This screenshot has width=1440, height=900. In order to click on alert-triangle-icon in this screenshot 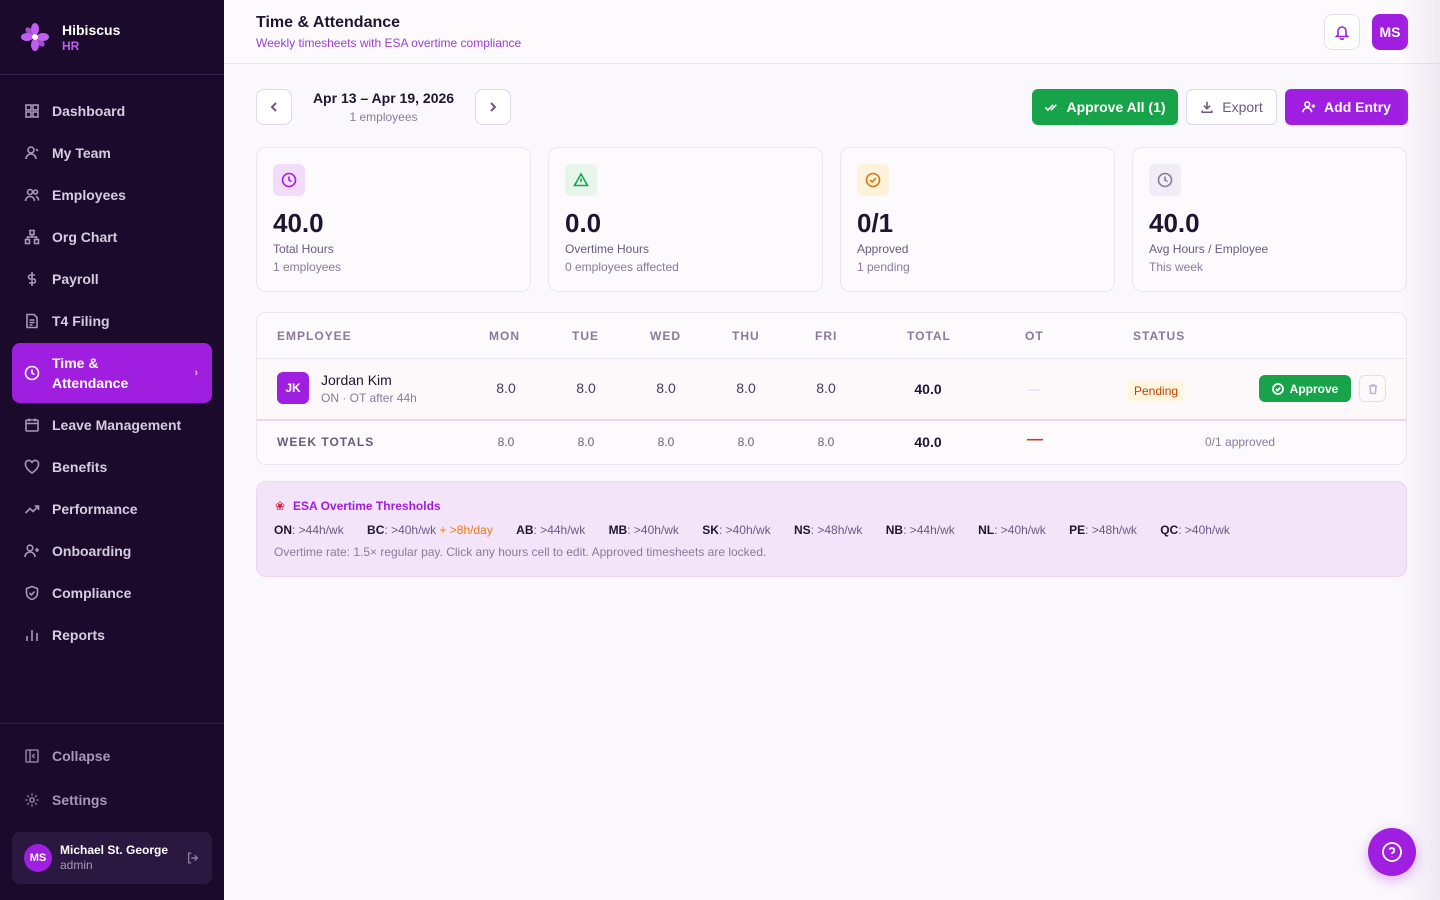, I will do `click(581, 179)`.